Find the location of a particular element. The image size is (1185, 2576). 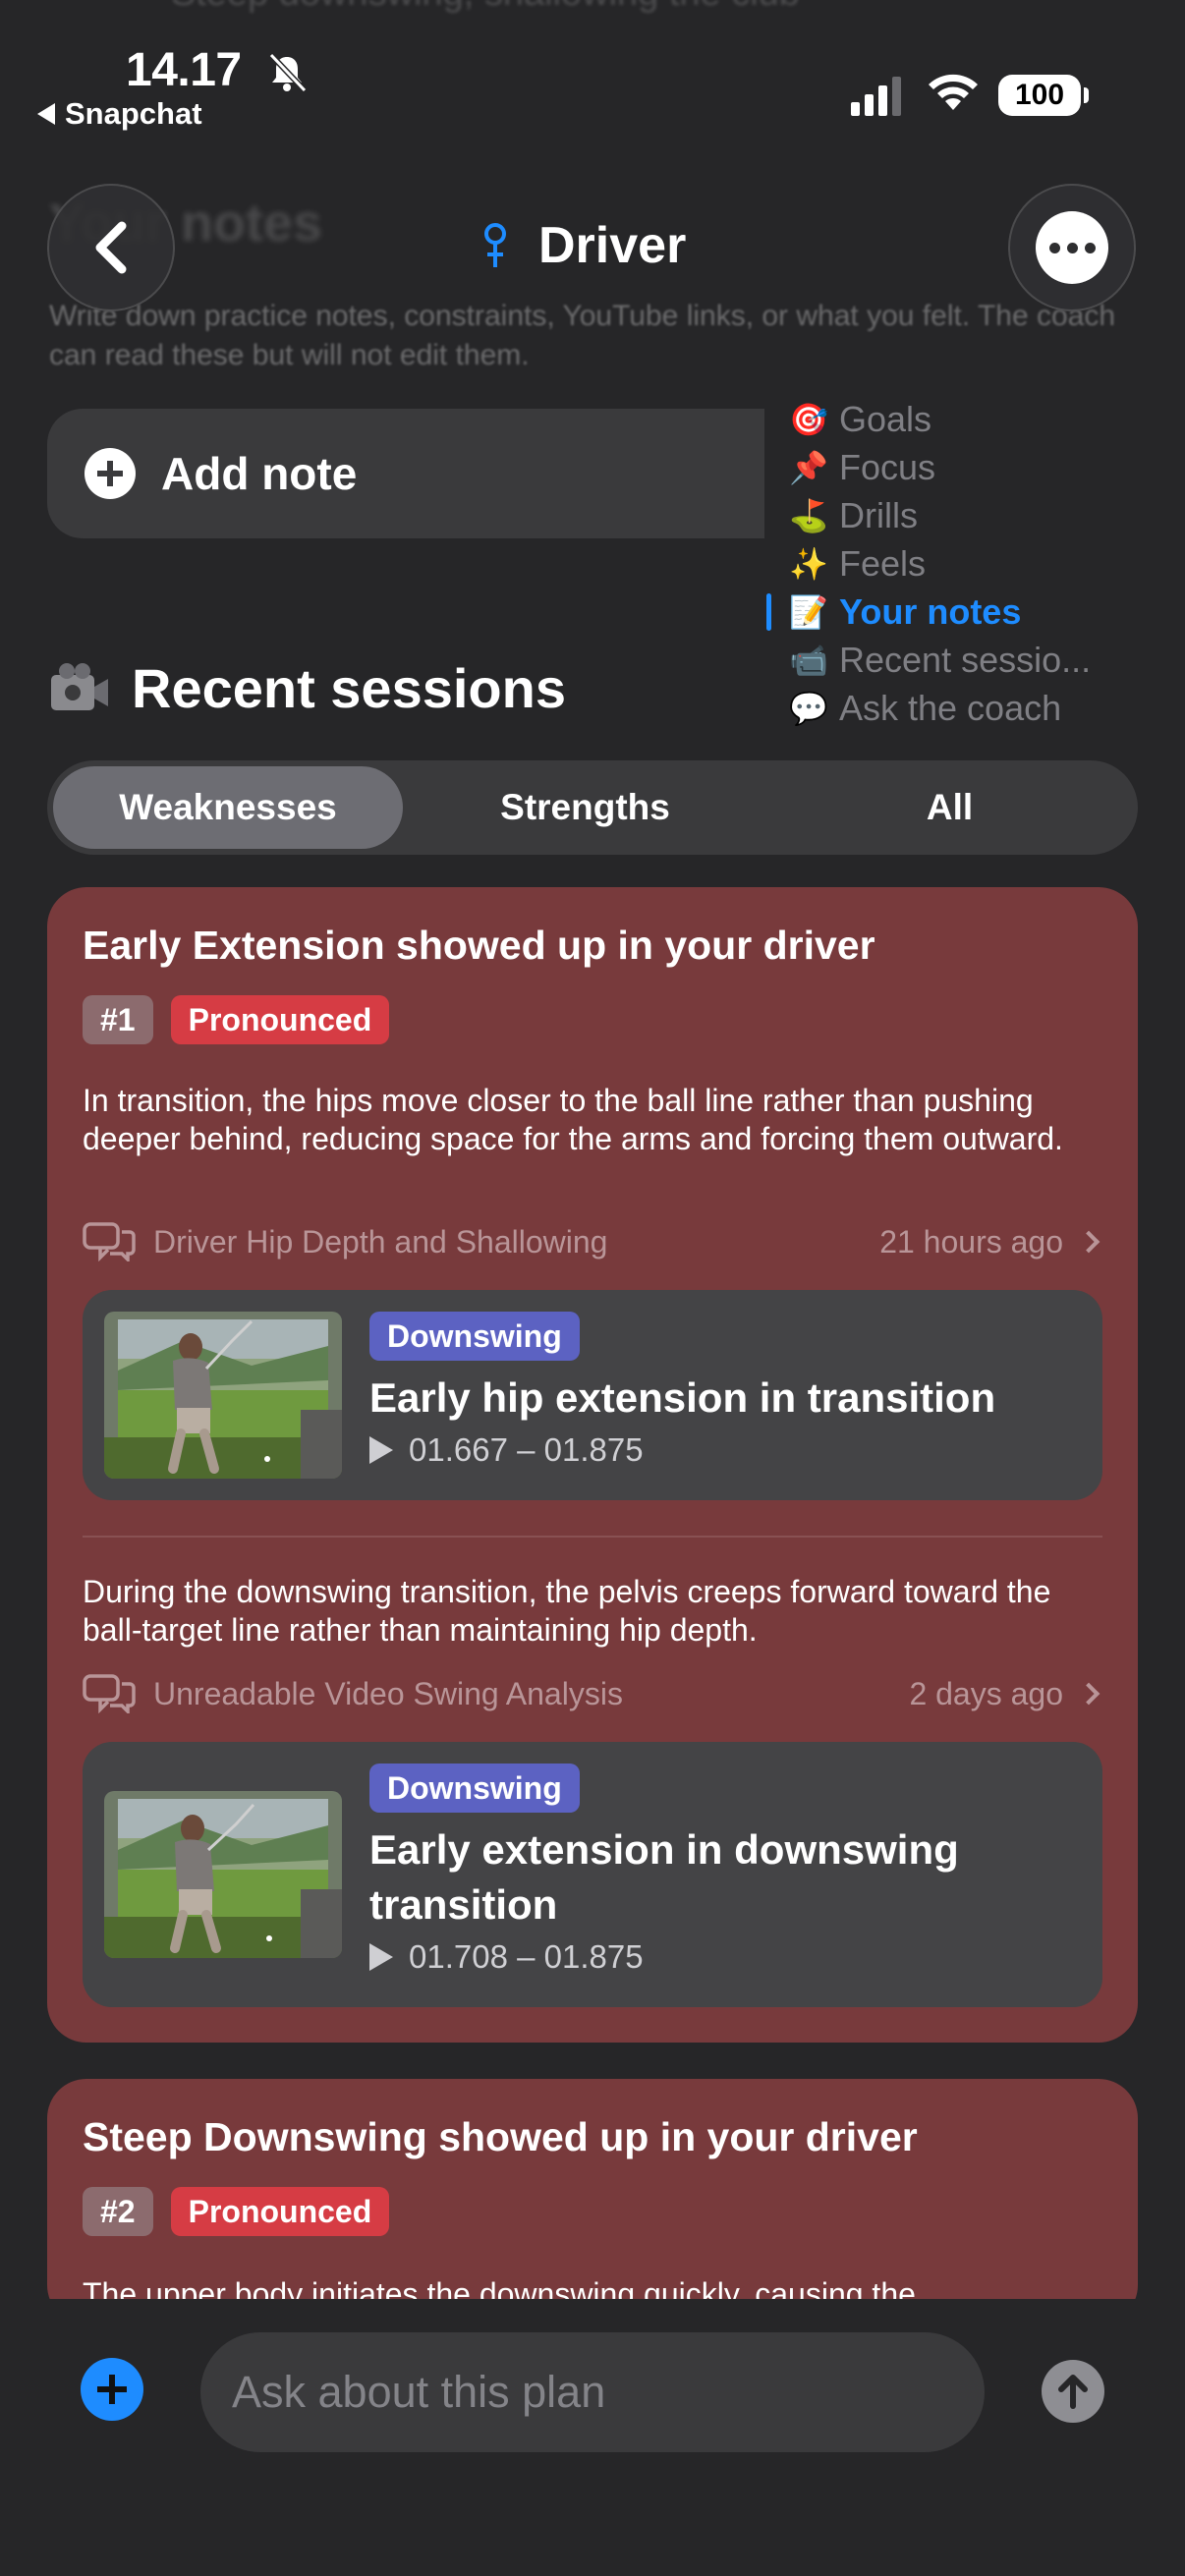

observation-divider is located at coordinates (592, 1537).